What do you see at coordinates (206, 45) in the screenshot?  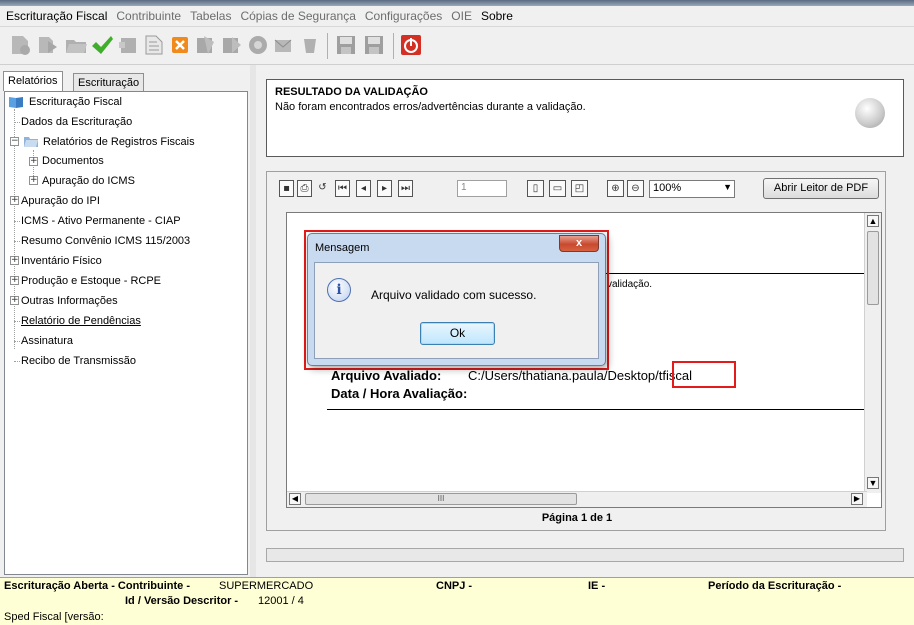 I see `transmit-icon` at bounding box center [206, 45].